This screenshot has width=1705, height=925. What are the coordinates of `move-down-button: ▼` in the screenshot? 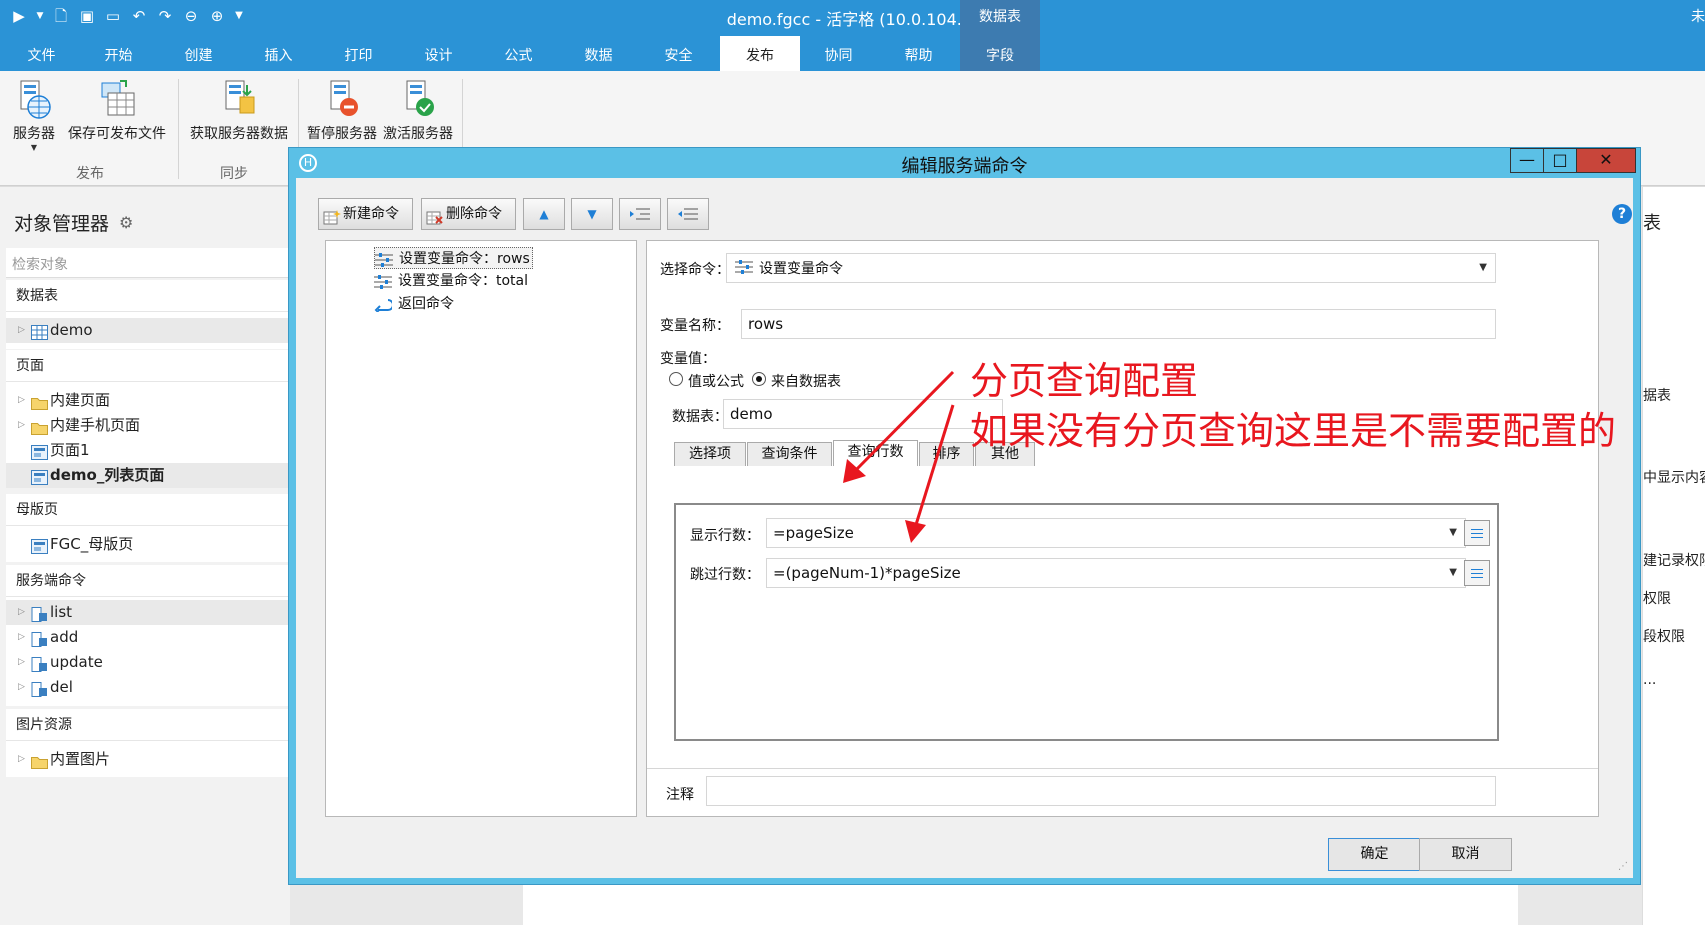 It's located at (592, 214).